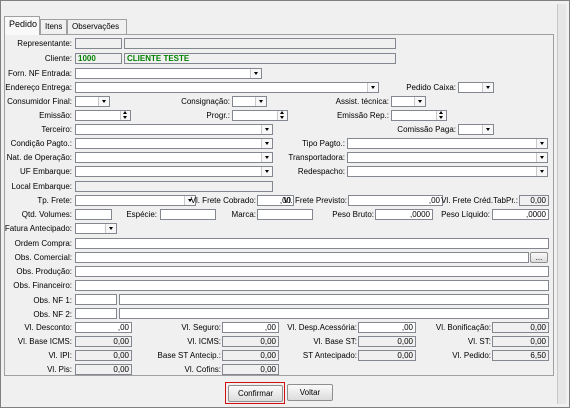 The height and width of the screenshot is (408, 570). What do you see at coordinates (189, 355) in the screenshot?
I see `label-base-st-antecip: Base ST Antecip.:` at bounding box center [189, 355].